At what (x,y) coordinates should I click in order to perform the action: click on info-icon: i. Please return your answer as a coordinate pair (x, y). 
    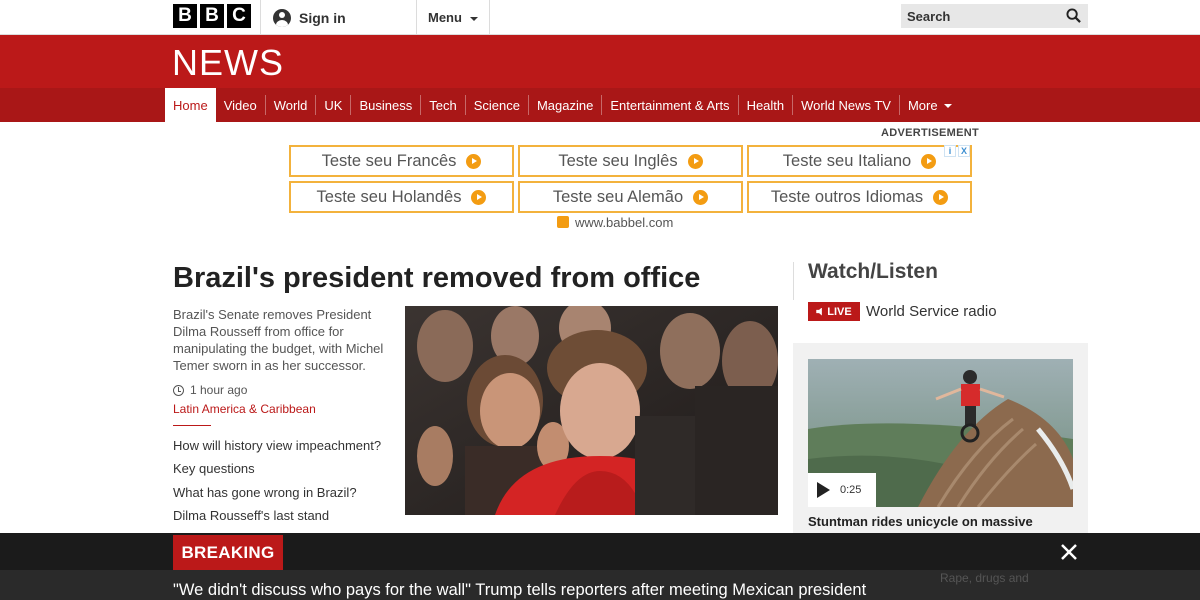
    Looking at the image, I should click on (950, 151).